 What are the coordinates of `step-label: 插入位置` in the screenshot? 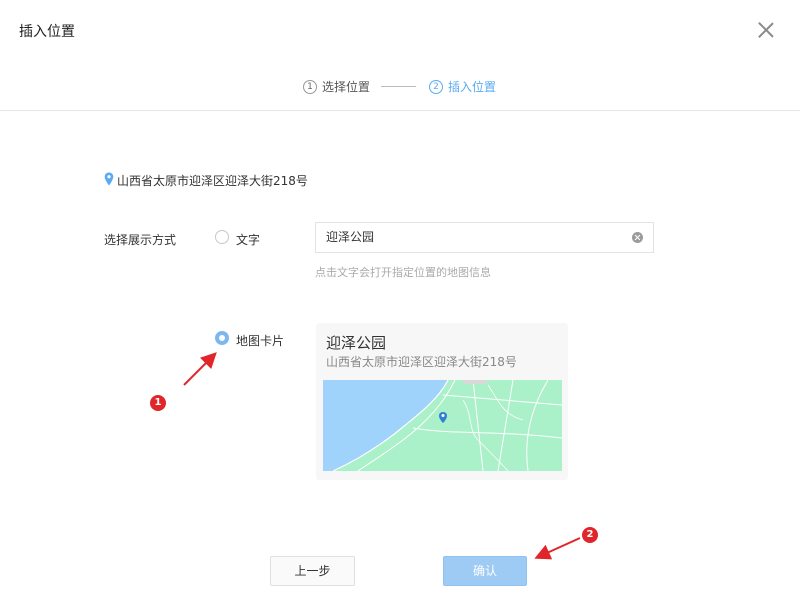 It's located at (472, 87).